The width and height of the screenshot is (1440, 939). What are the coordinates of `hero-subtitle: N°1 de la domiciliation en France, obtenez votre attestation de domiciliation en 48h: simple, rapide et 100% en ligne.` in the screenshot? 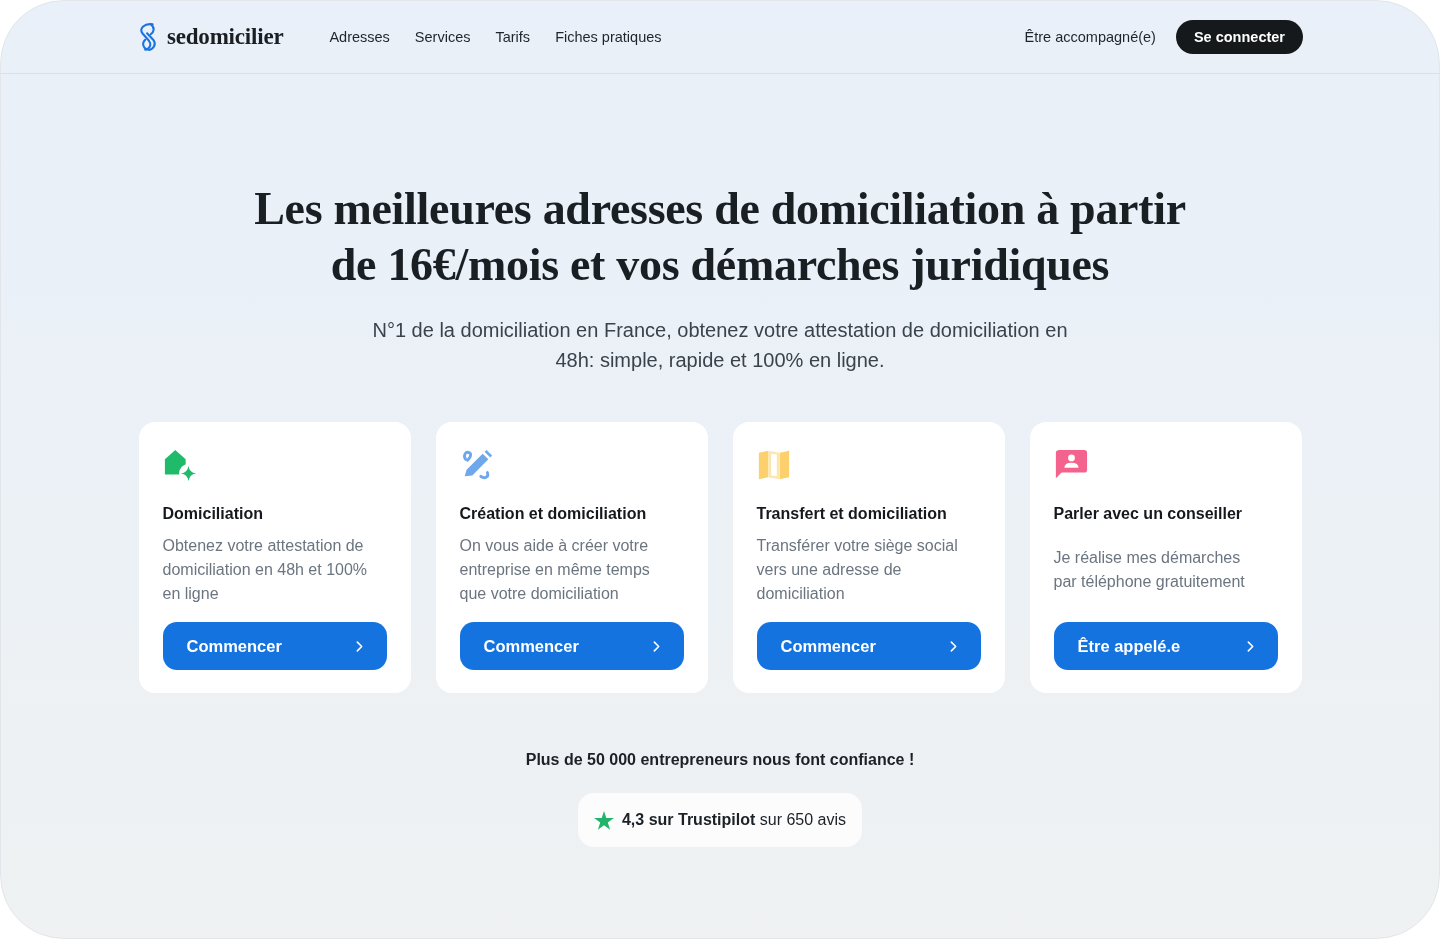 It's located at (720, 345).